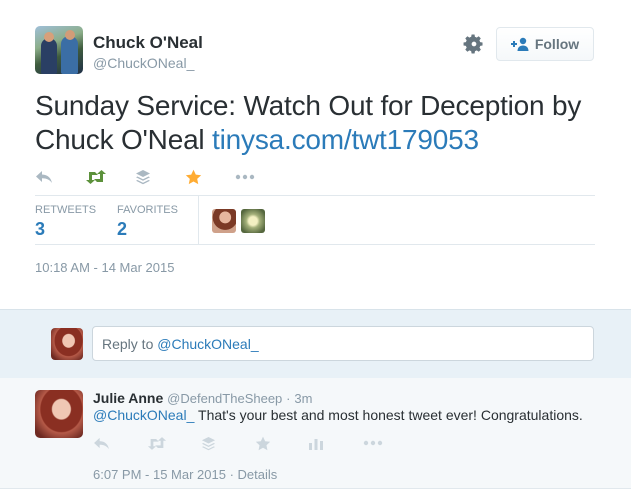  I want to click on follow-label: Follow, so click(557, 44).